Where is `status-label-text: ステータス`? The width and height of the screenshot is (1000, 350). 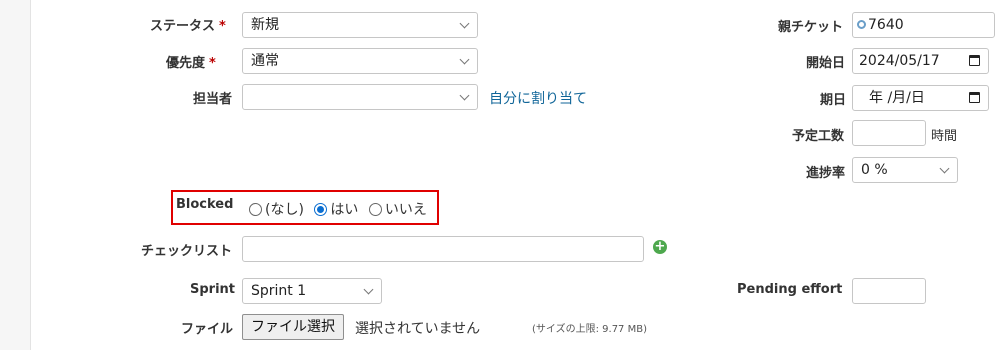
status-label-text: ステータス is located at coordinates (183, 26).